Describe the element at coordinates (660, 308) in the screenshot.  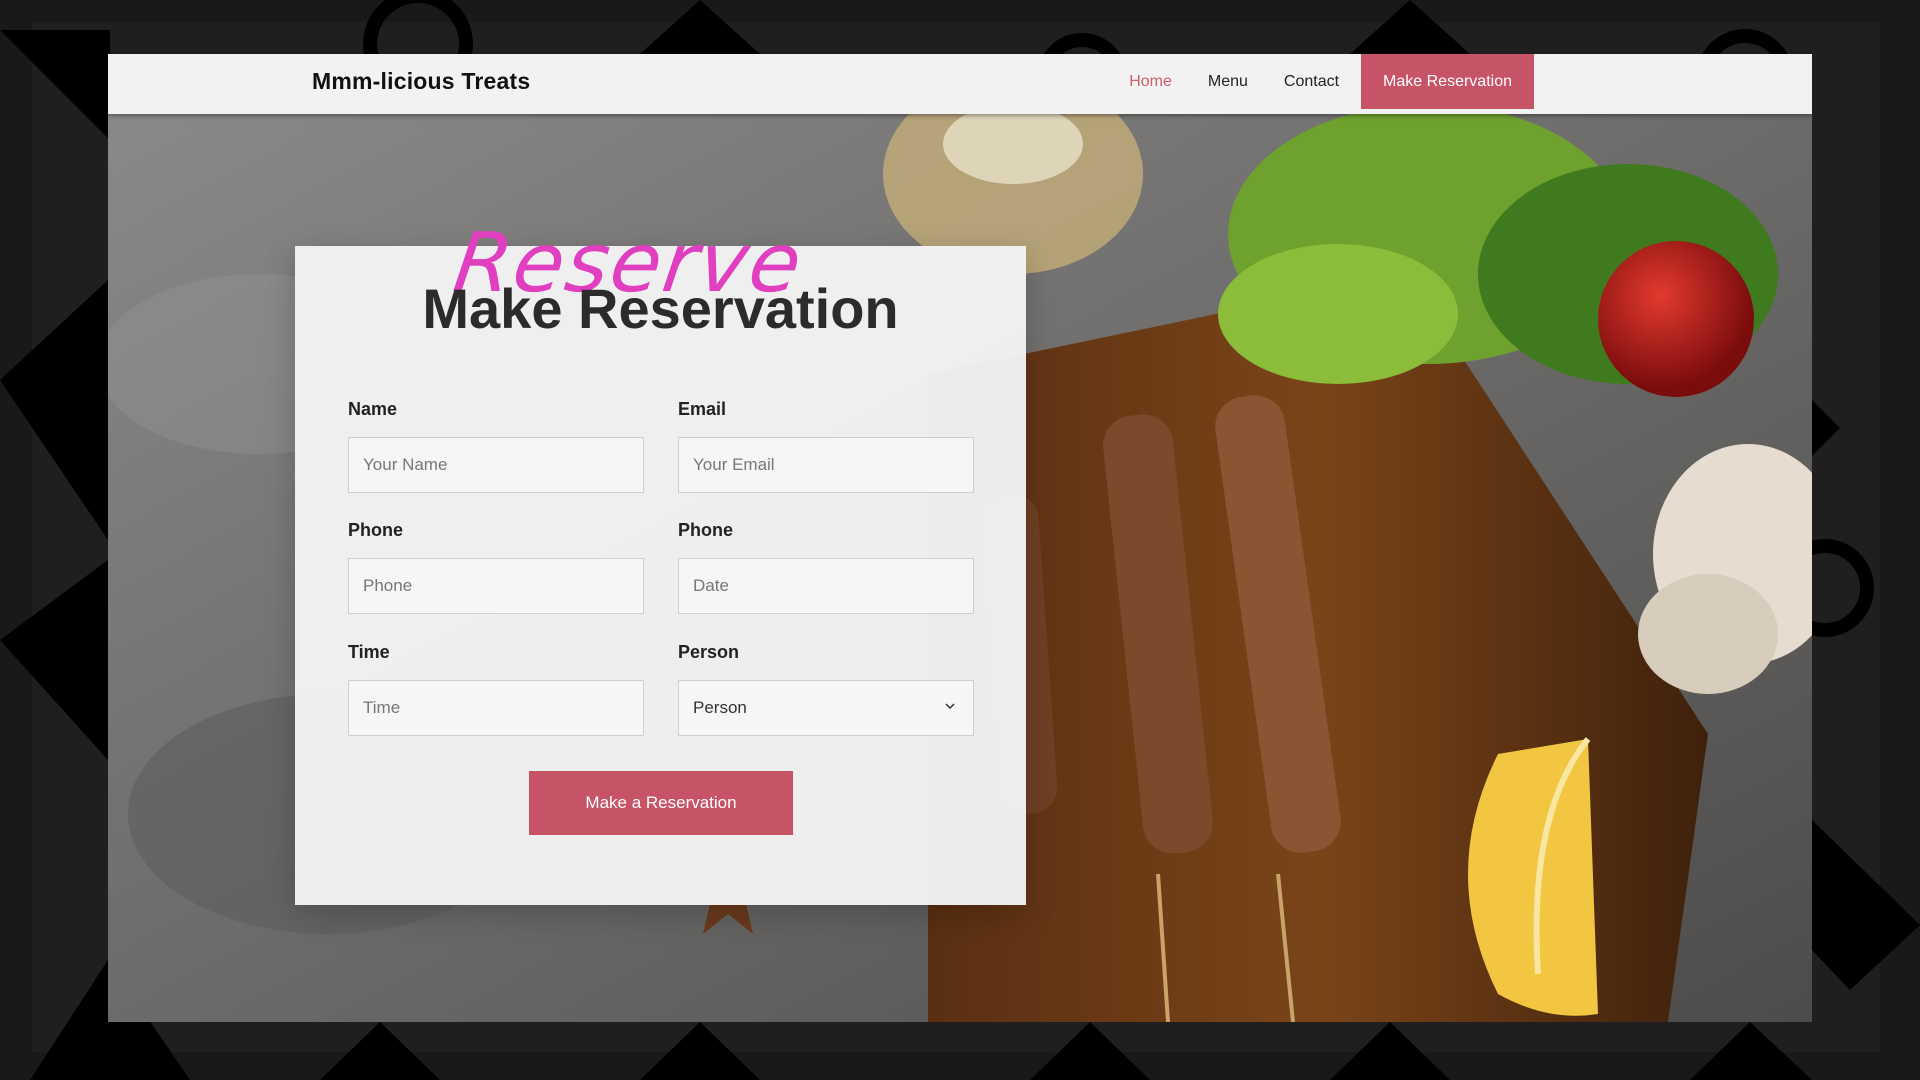
I see `form-title: Make Reservation` at that location.